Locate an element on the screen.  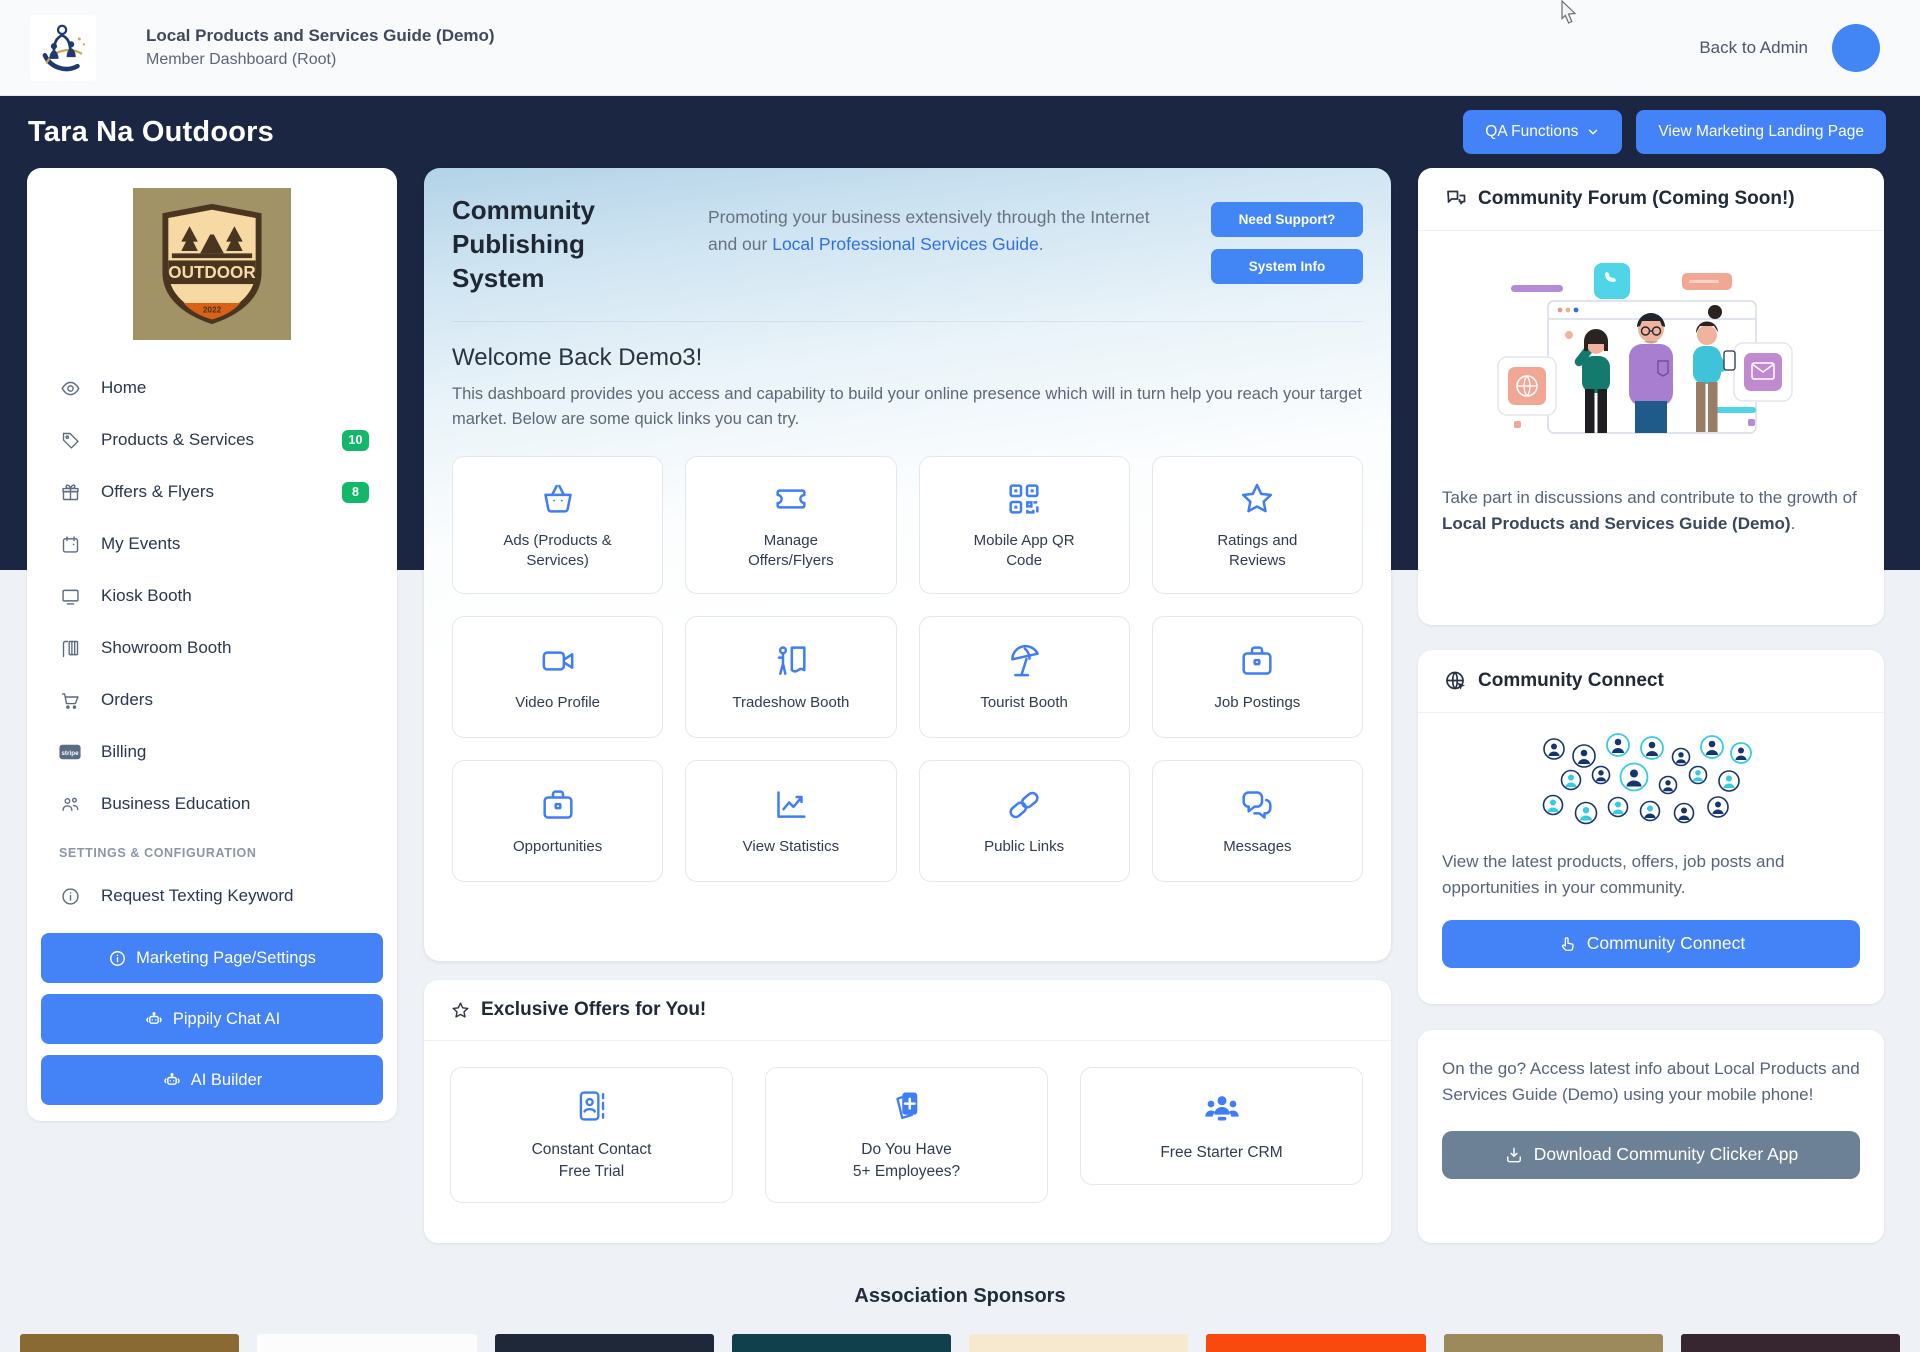
quick-link-tourist-booth: Tourist Booth is located at coordinates (1024, 676).